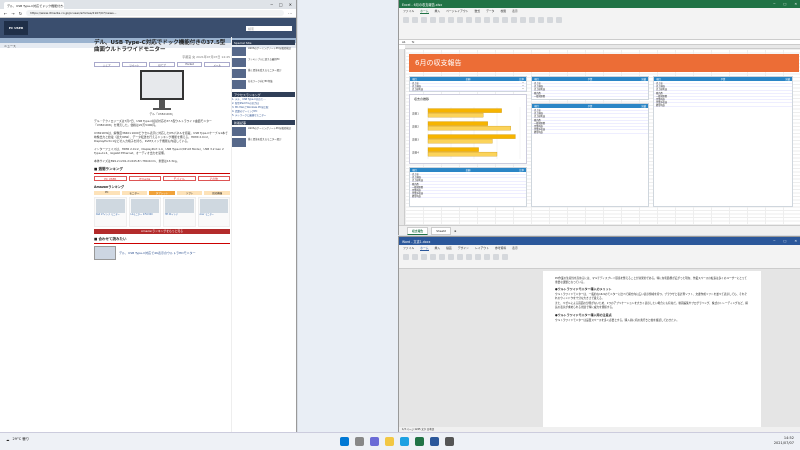 This screenshot has height=450, width=800. What do you see at coordinates (503, 11) in the screenshot?
I see `ribbon-tab: 校閲` at bounding box center [503, 11].